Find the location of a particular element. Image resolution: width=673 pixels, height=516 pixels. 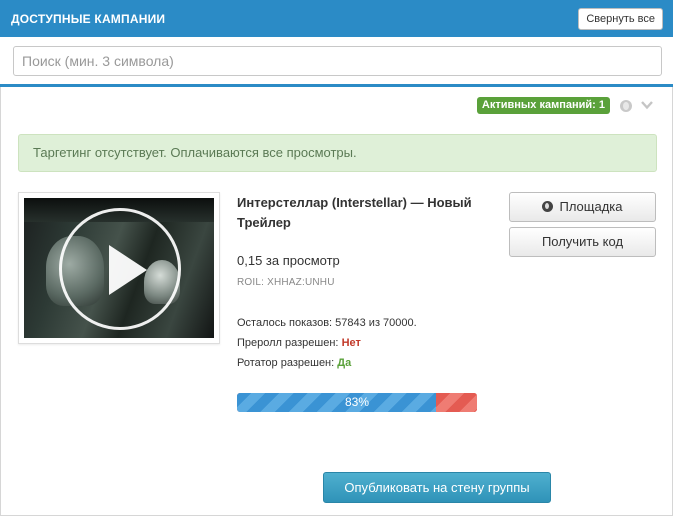

collapse-all-button: Свернуть все is located at coordinates (620, 19).